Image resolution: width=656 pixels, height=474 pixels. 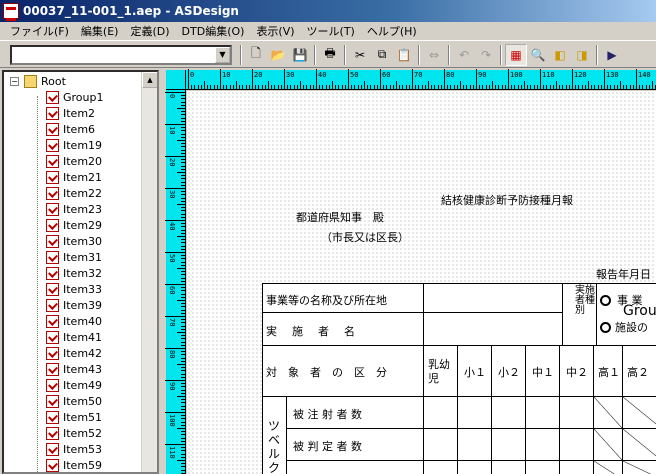 I want to click on judged-label: 被 判 定 者 数, so click(x=355, y=444).